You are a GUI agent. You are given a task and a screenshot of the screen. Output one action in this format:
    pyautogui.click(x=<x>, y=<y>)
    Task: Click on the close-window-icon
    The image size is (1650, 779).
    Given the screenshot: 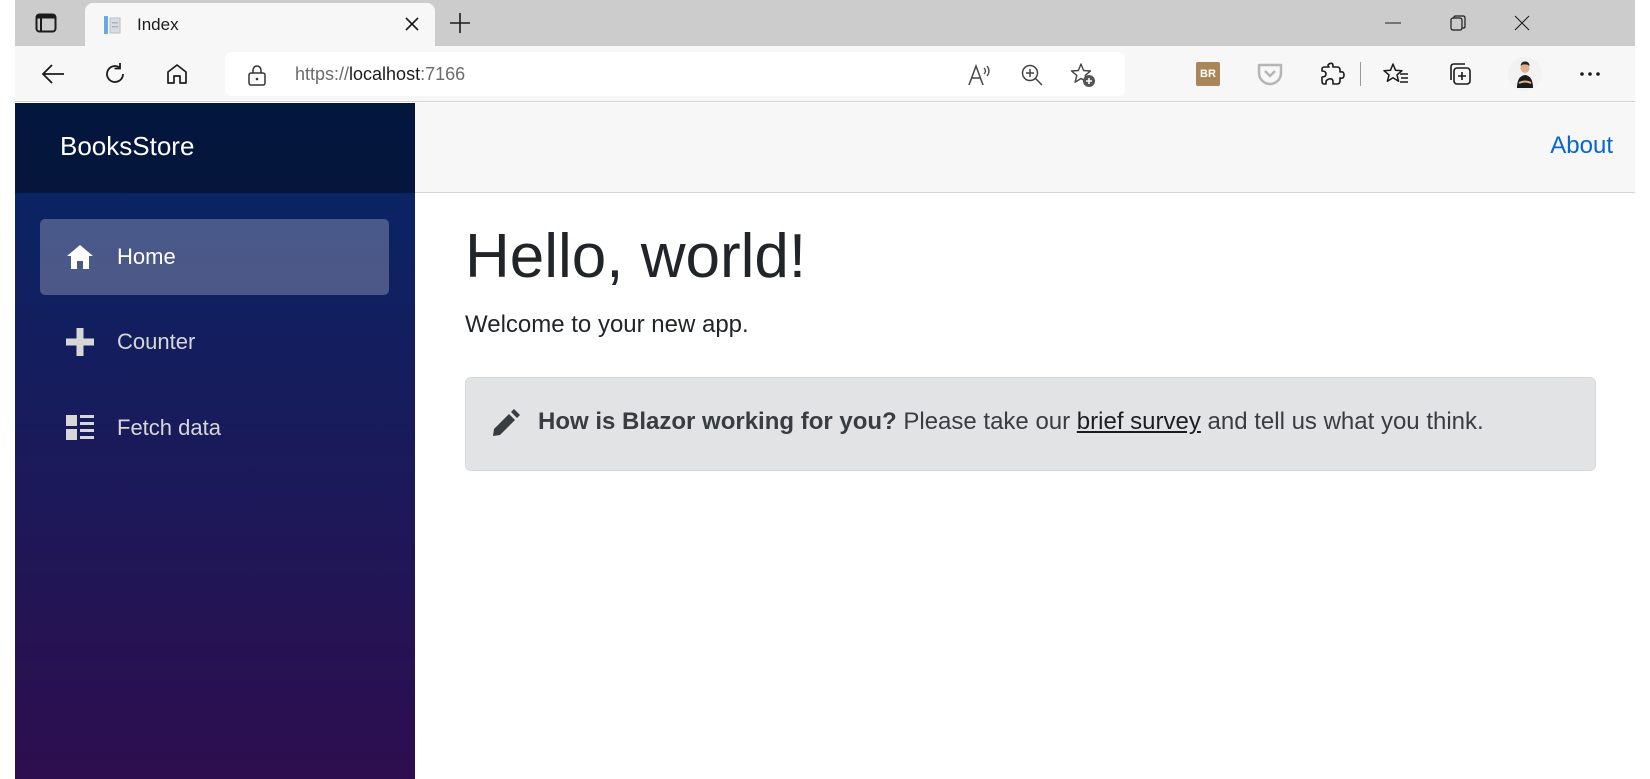 What is the action you would take?
    pyautogui.click(x=1522, y=23)
    